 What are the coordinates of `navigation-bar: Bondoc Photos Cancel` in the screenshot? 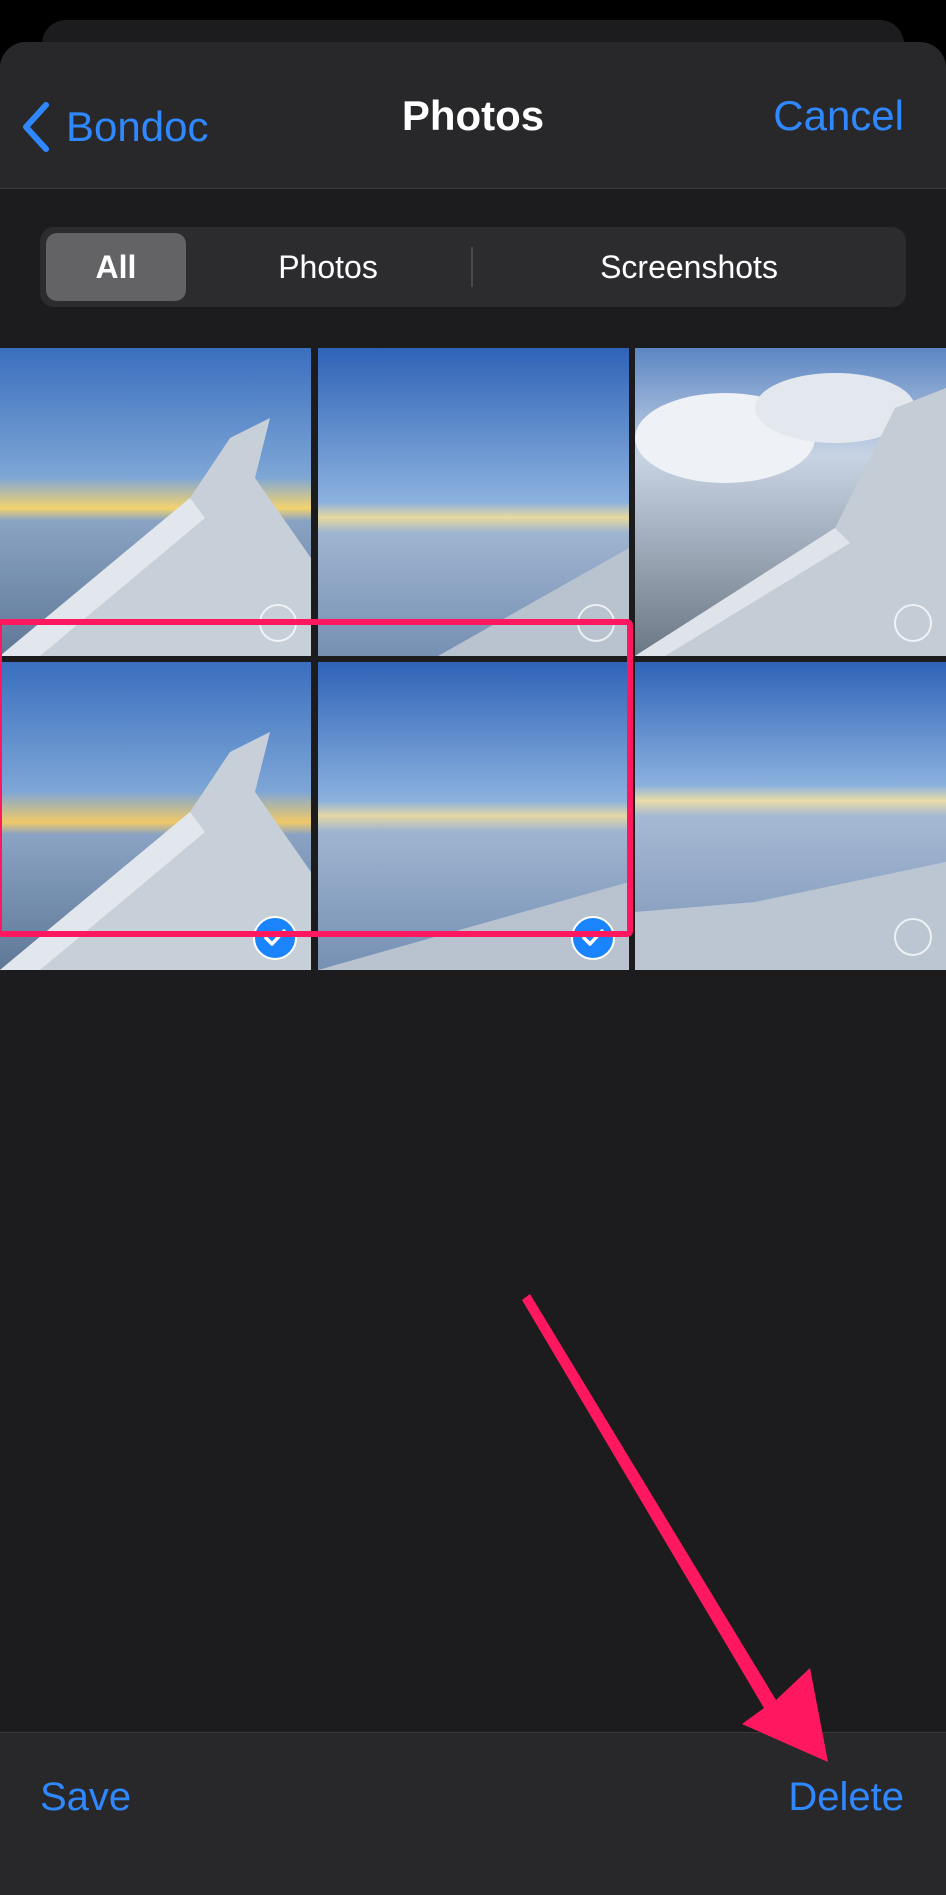 It's located at (473, 115).